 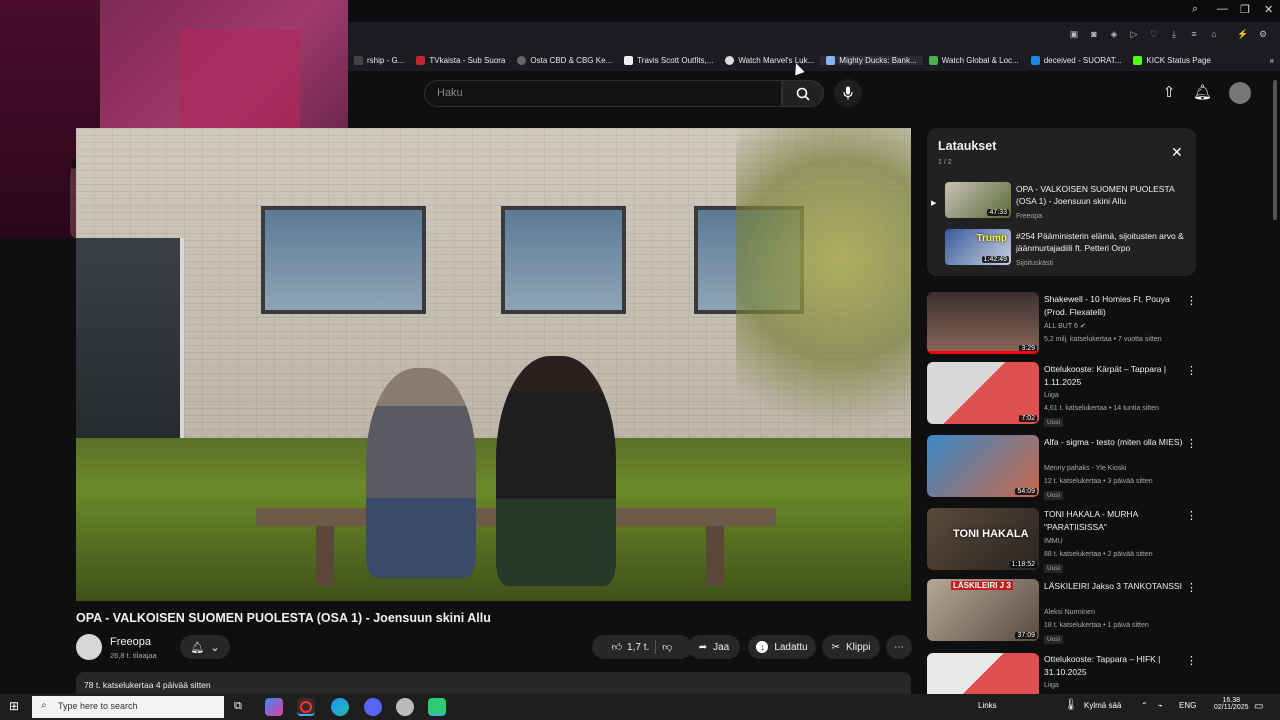 I want to click on taskbar-search-input: ⌕ Type here to search, so click(x=128, y=707).